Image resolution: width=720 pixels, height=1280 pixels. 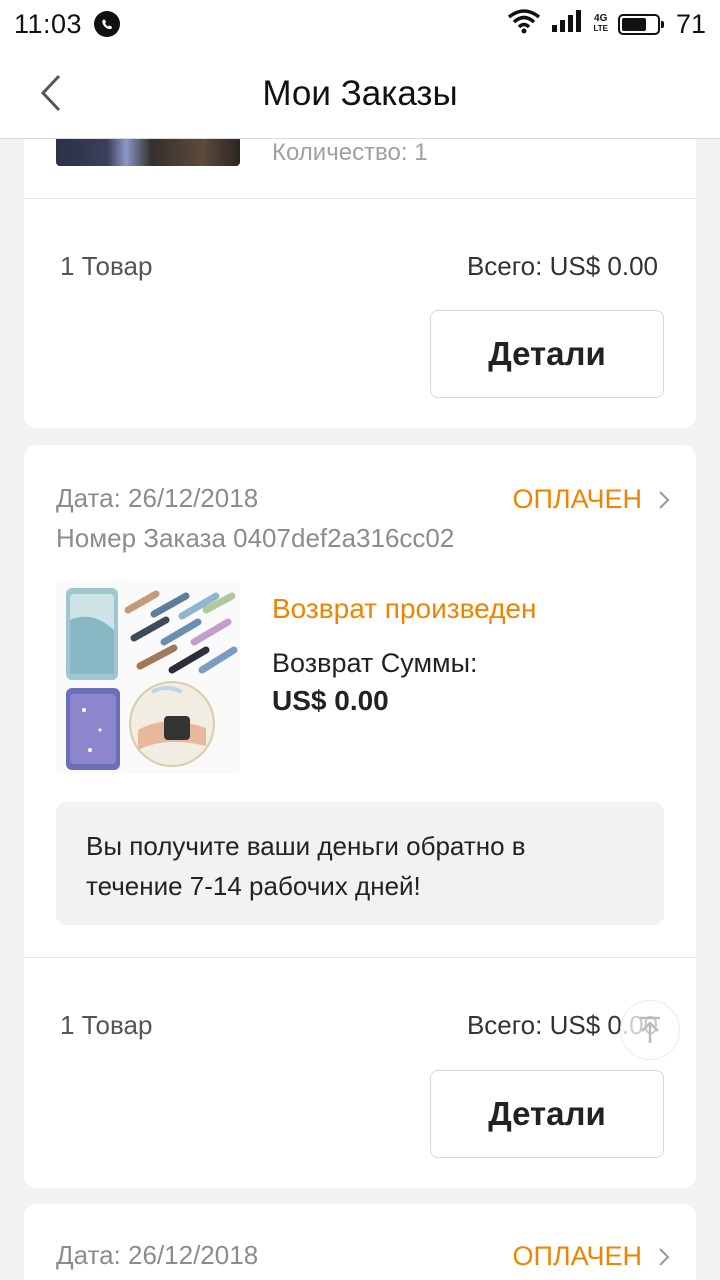 I want to click on network-type-sub: LTE, so click(x=600, y=28).